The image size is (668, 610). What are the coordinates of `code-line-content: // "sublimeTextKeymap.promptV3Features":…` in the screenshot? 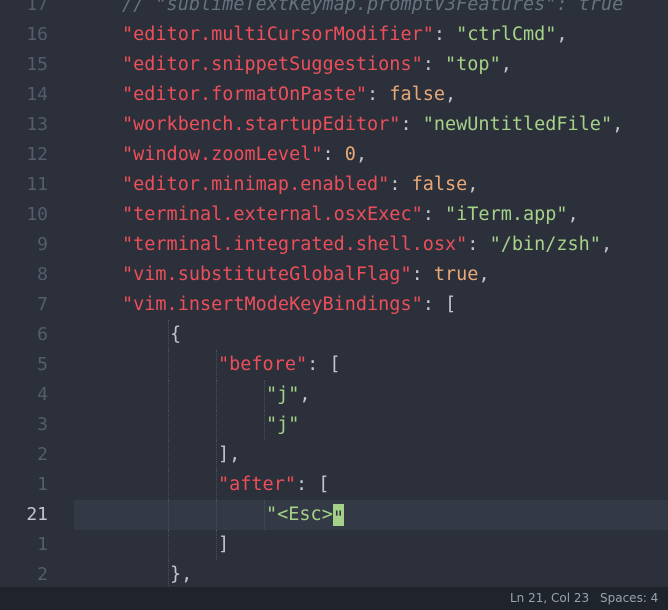 It's located at (372, 10).